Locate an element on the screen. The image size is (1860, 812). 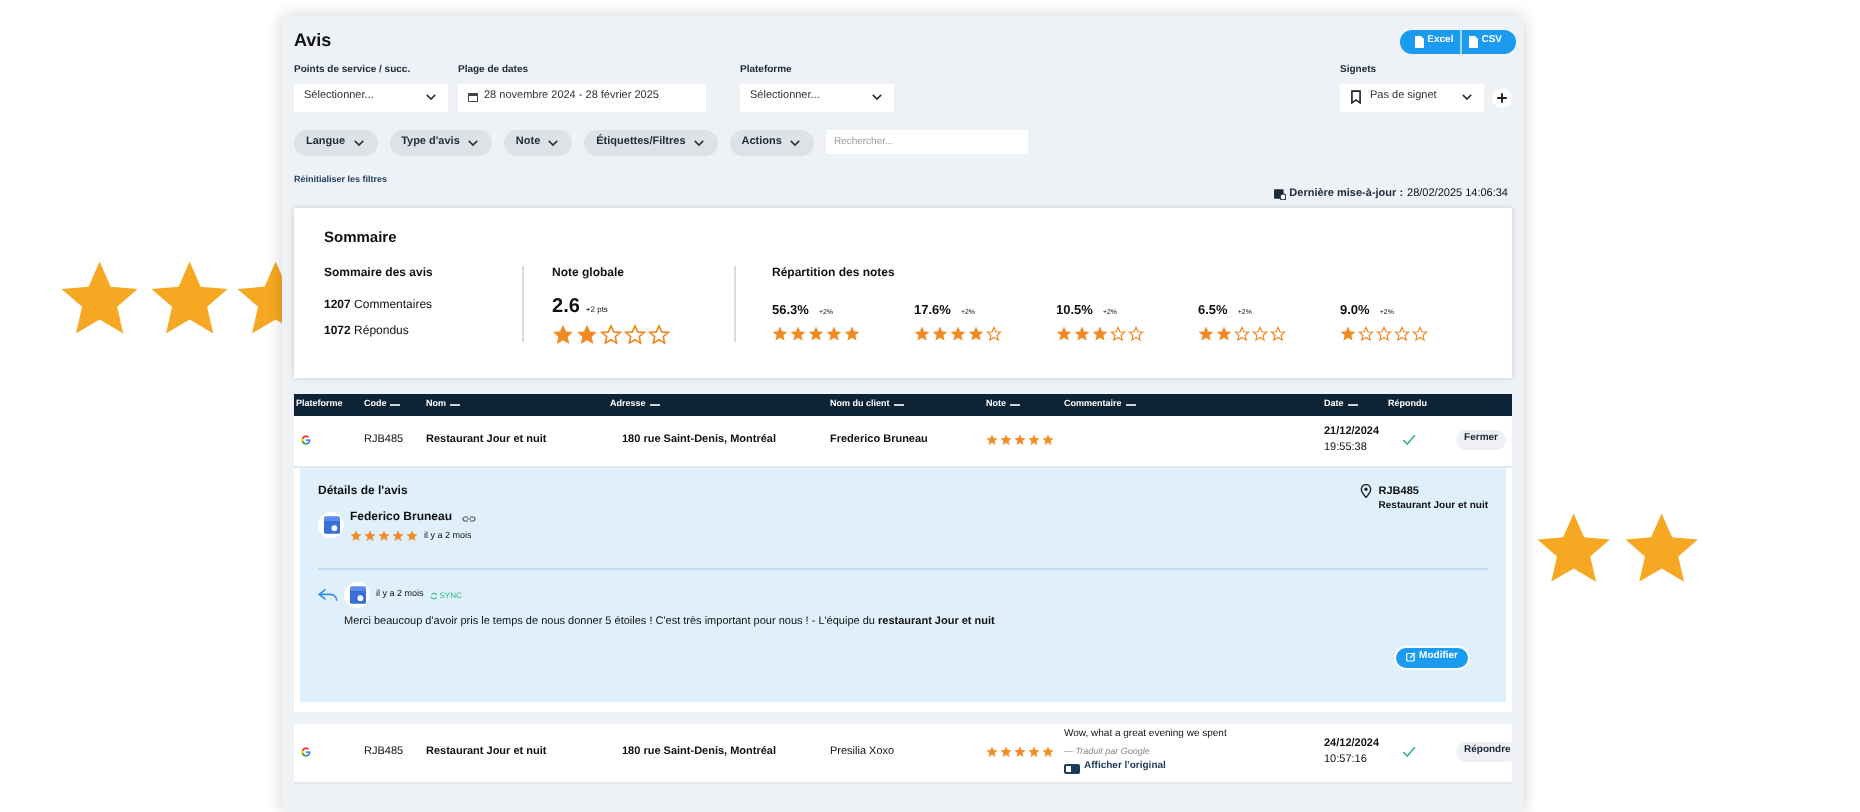
page-title: Avis is located at coordinates (313, 41).